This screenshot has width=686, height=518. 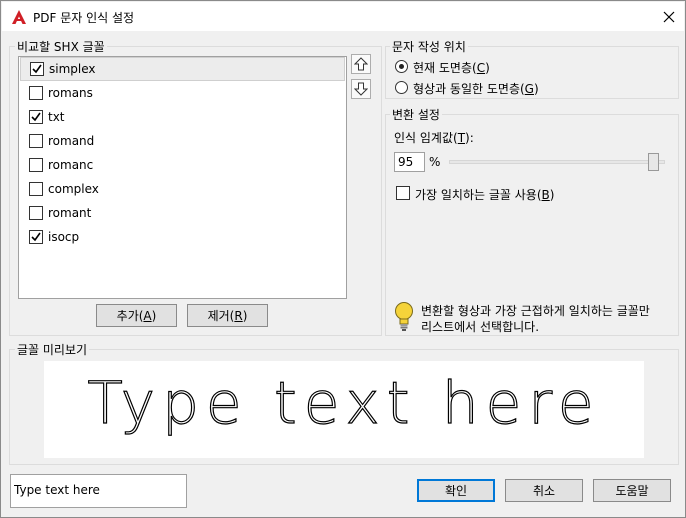 I want to click on option2-key: G, so click(x=529, y=89).